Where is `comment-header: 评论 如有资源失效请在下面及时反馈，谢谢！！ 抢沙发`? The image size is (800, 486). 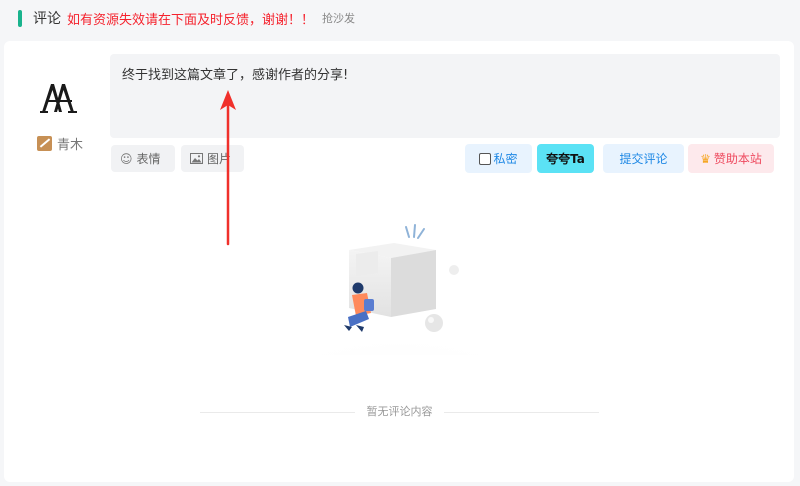 comment-header: 评论 如有资源失效请在下面及时反馈，谢谢！！ 抢沙发 is located at coordinates (186, 18).